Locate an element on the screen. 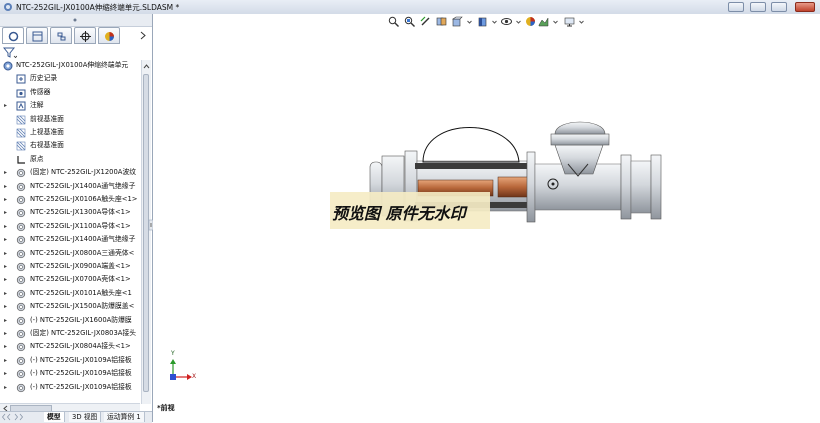  restore-document-button is located at coordinates (758, 7).